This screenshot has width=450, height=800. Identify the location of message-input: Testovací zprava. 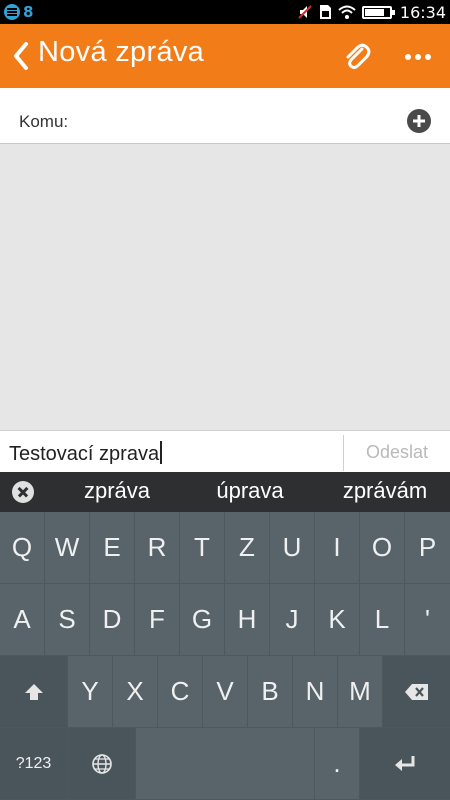
(86, 453).